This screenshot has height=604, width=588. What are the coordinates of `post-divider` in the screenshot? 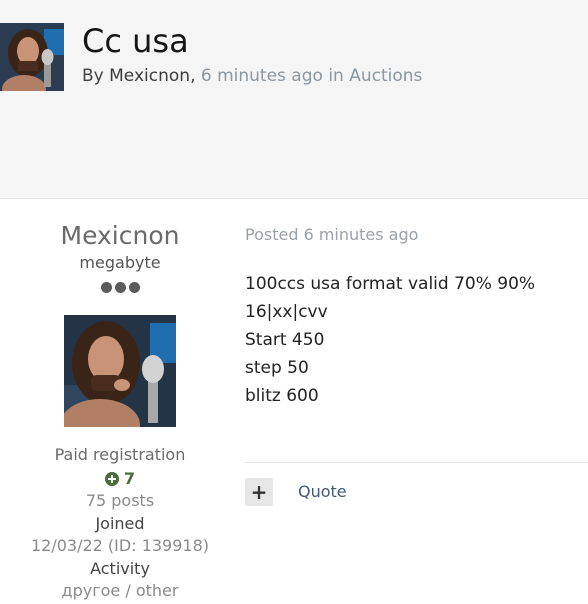 It's located at (416, 462).